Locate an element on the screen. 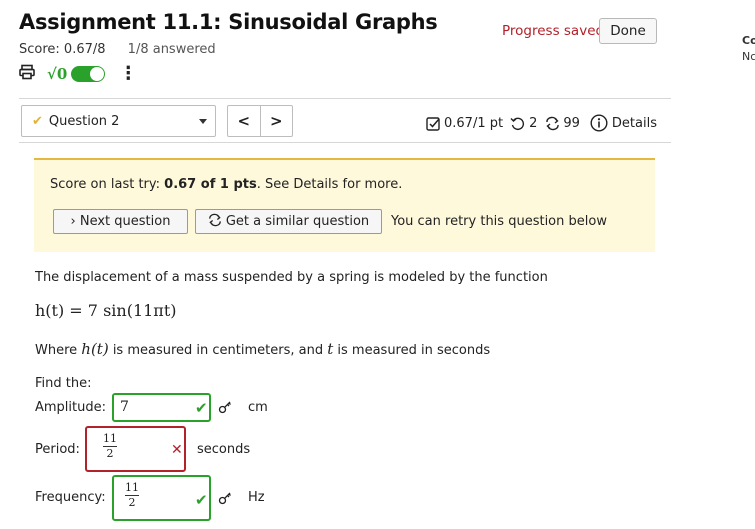 The image size is (755, 529). period-unit: seconds is located at coordinates (224, 449).